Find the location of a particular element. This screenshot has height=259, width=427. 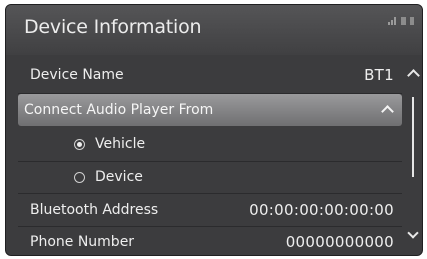

bluetooth-address-value: 00:00:00:00:00:00 is located at coordinates (321, 209).